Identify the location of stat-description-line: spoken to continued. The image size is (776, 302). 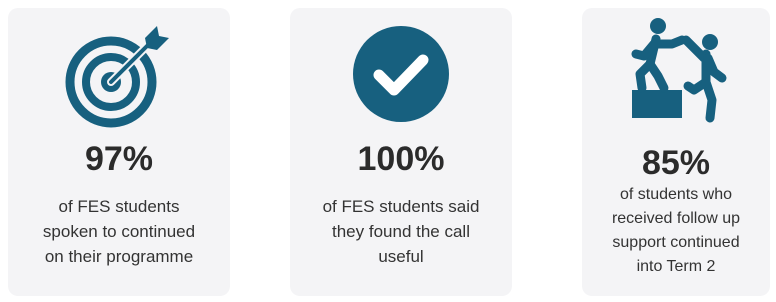
(119, 231).